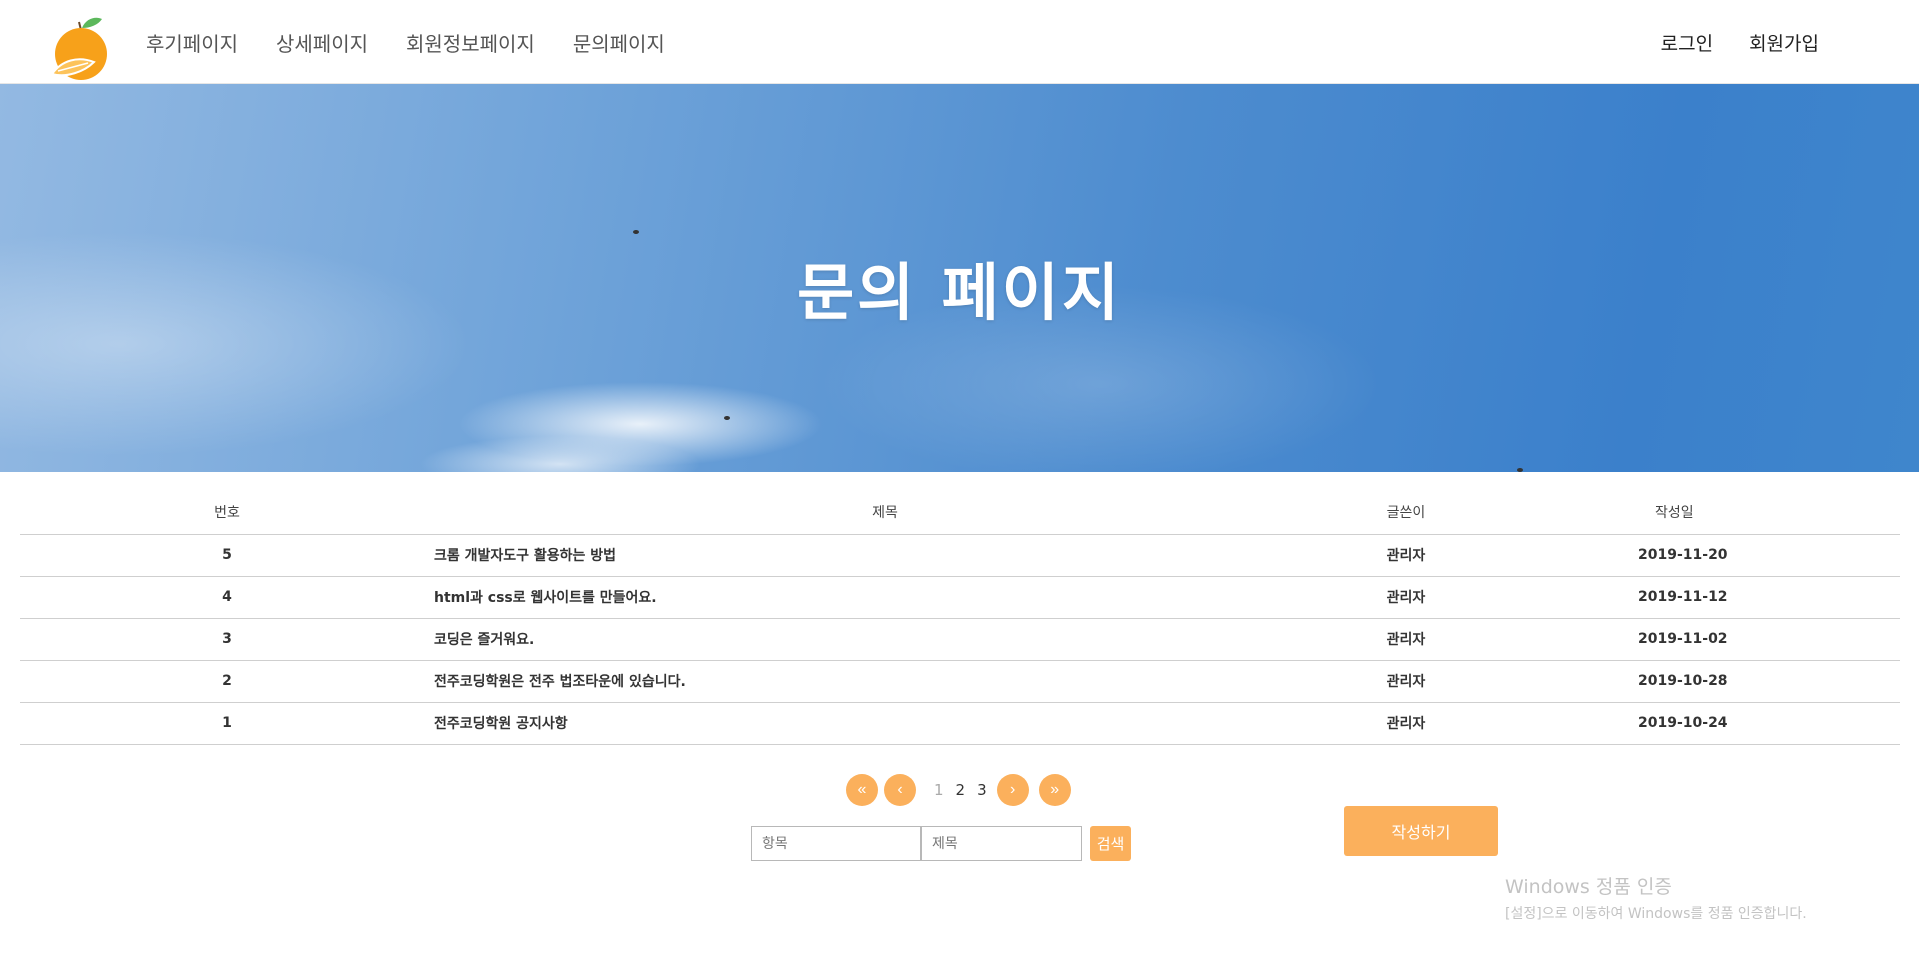 This screenshot has height=967, width=1919. I want to click on pagination: « ‹ 1 2 3 › », so click(958, 790).